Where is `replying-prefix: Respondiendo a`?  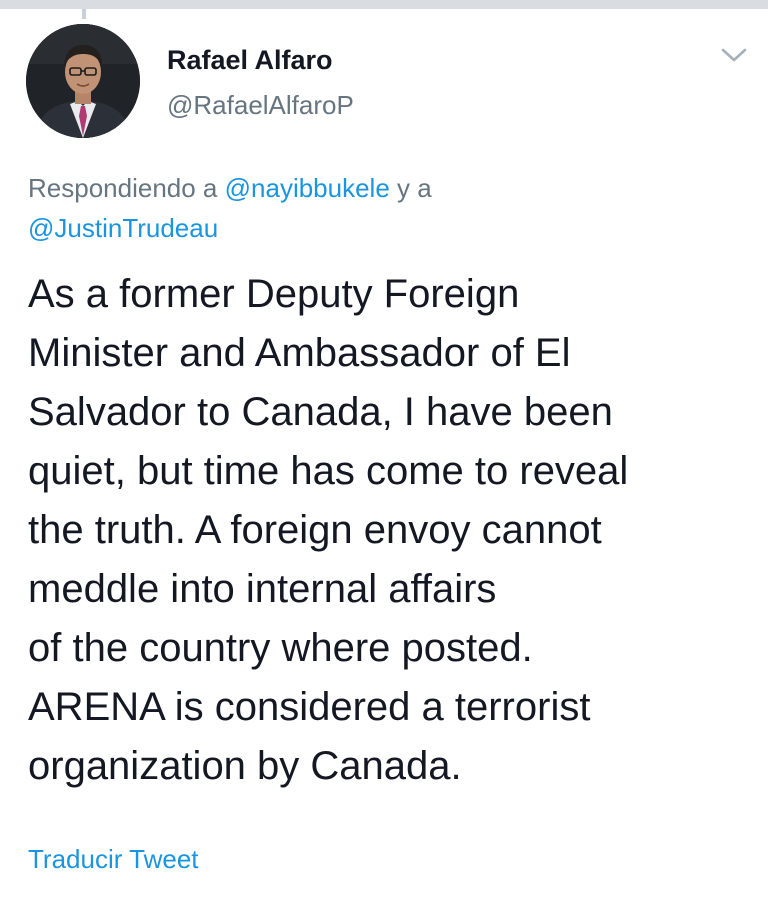
replying-prefix: Respondiendo a is located at coordinates (123, 188).